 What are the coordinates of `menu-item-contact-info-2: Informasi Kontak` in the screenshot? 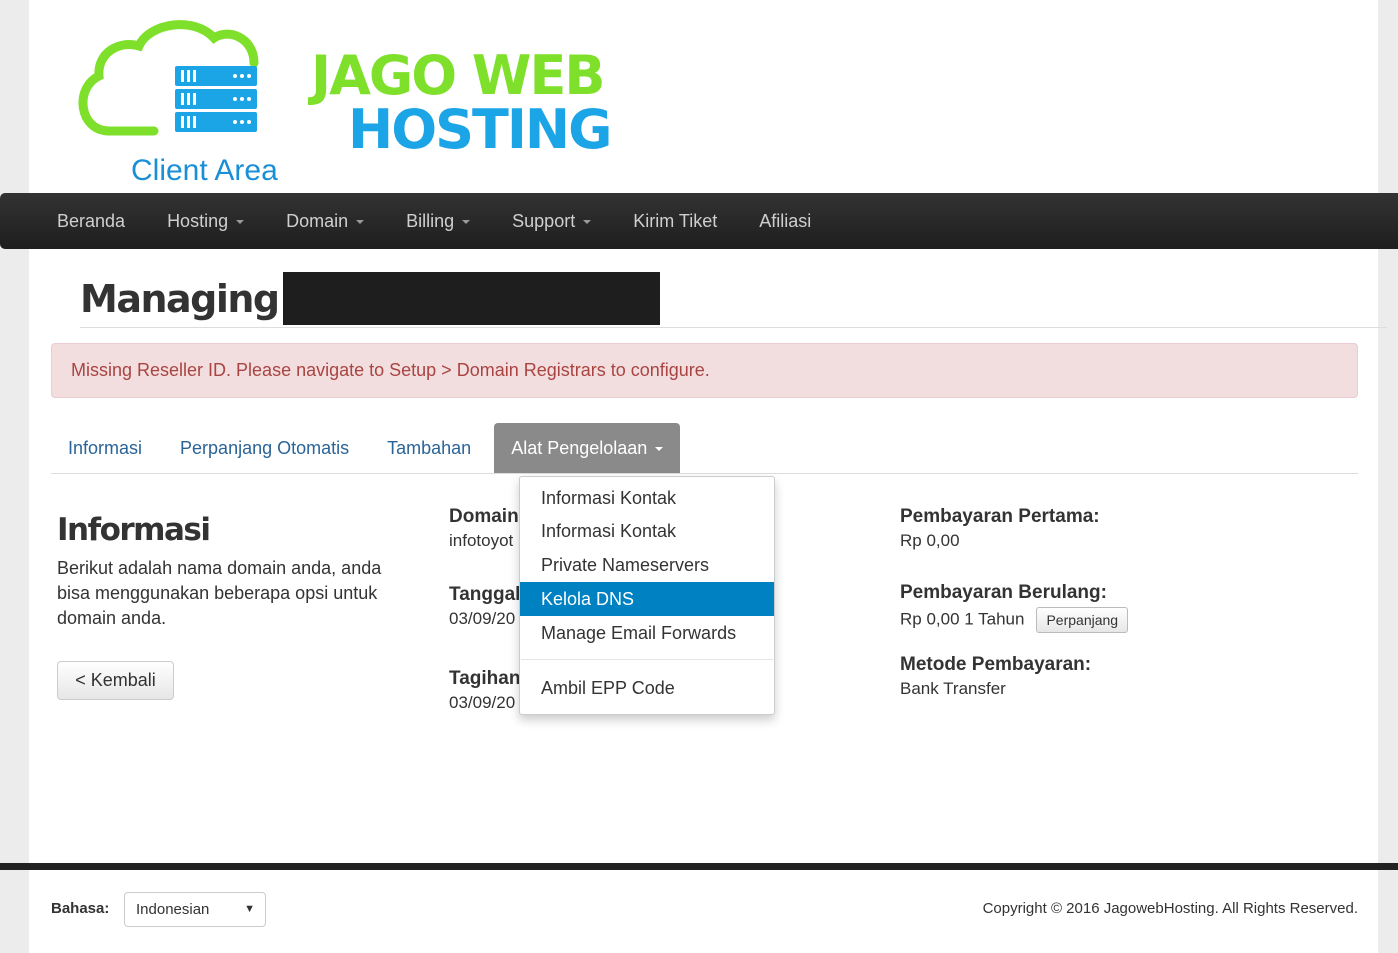 It's located at (647, 531).